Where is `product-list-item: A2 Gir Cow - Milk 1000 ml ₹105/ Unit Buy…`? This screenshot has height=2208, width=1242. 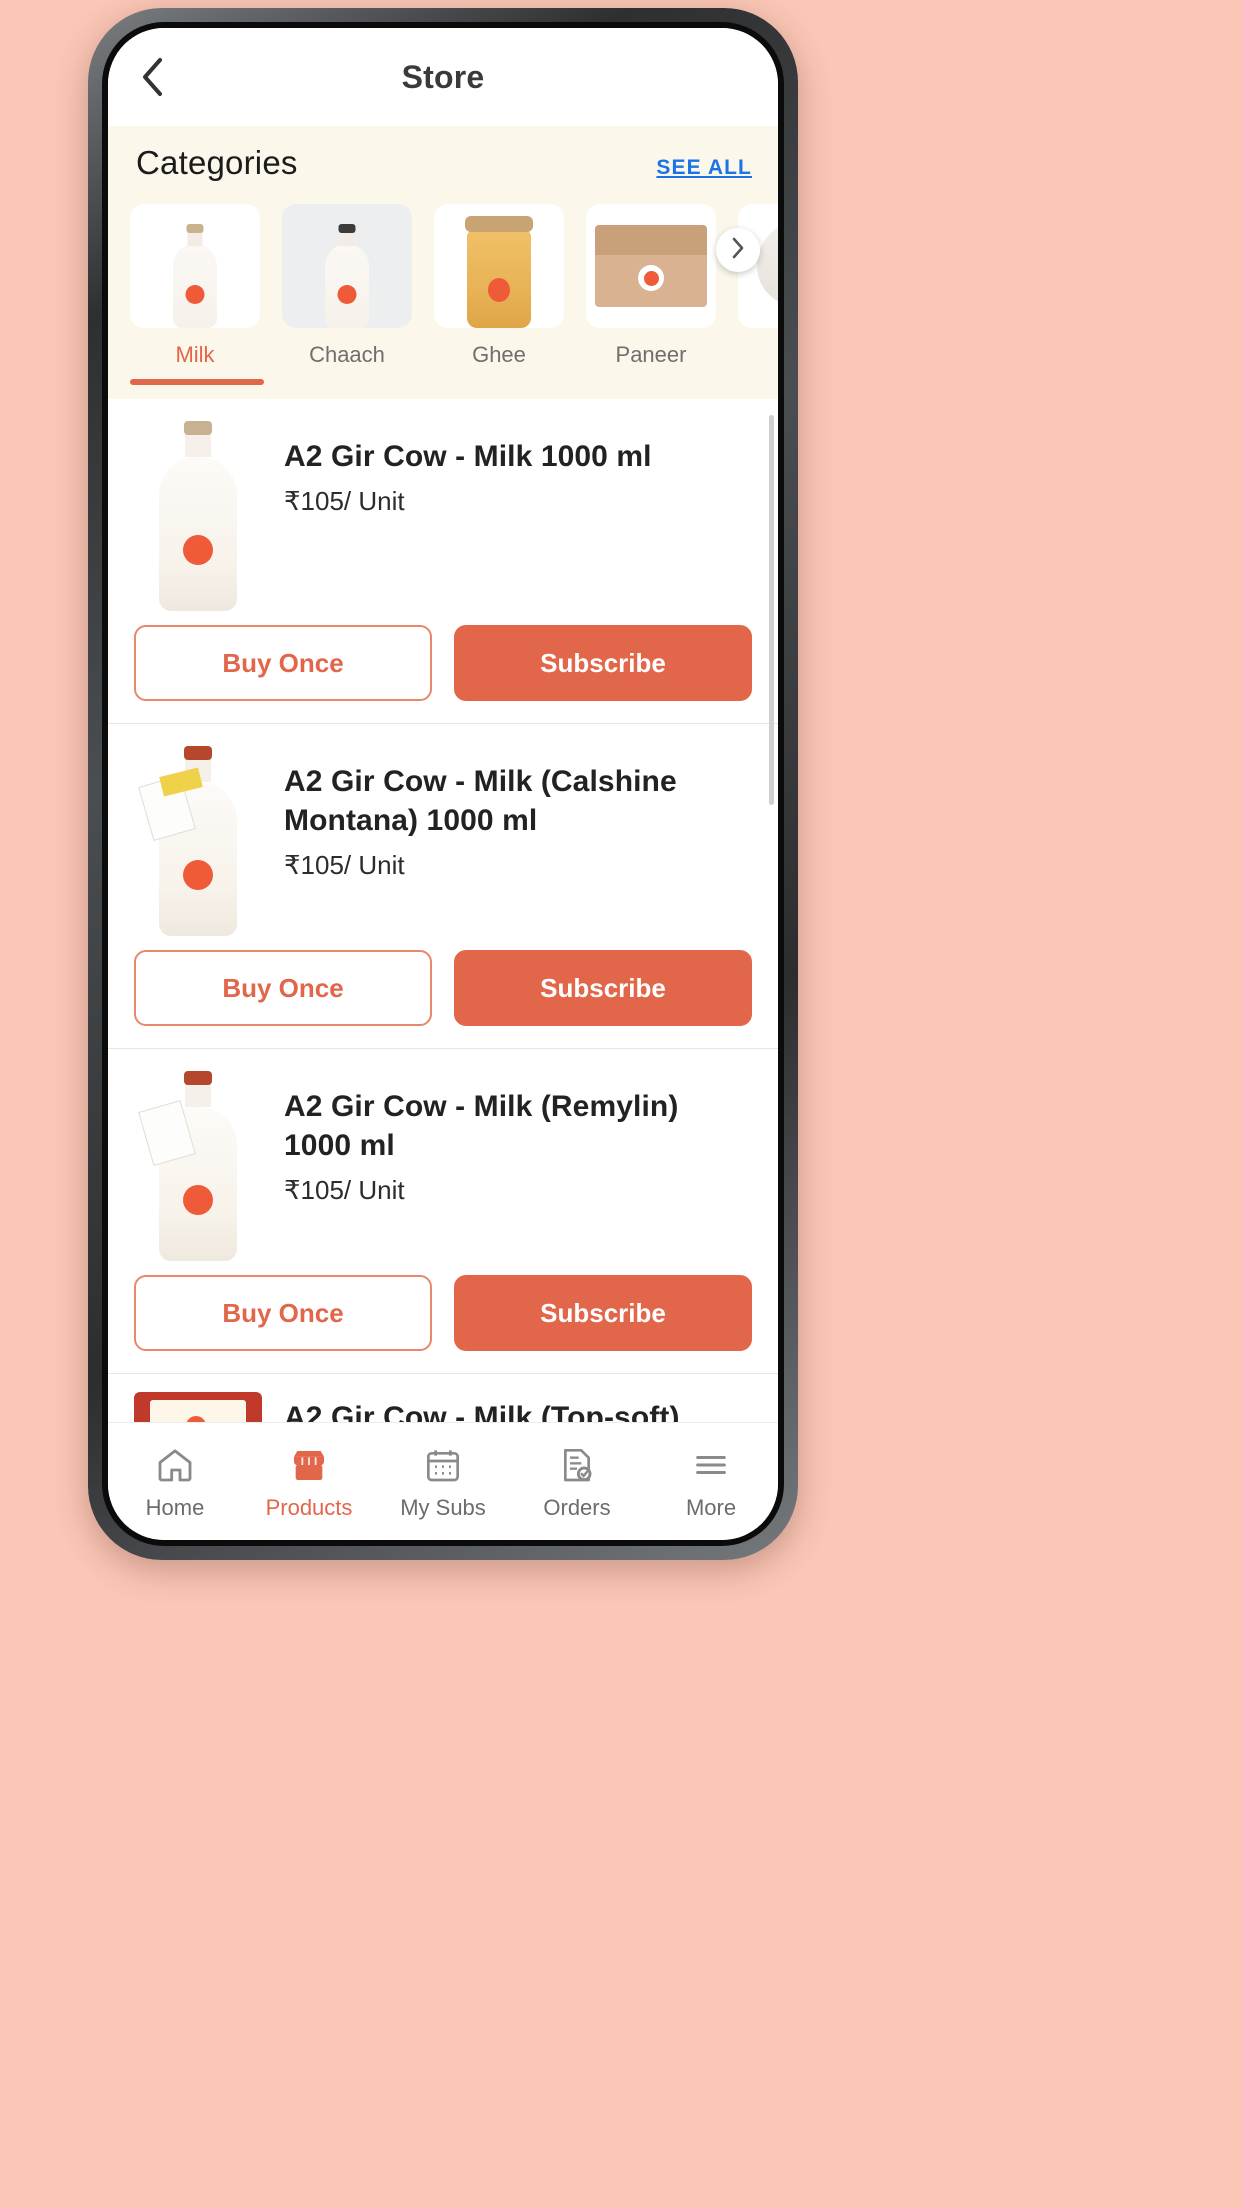 product-list-item: A2 Gir Cow - Milk 1000 ml ₹105/ Unit Buy… is located at coordinates (443, 561).